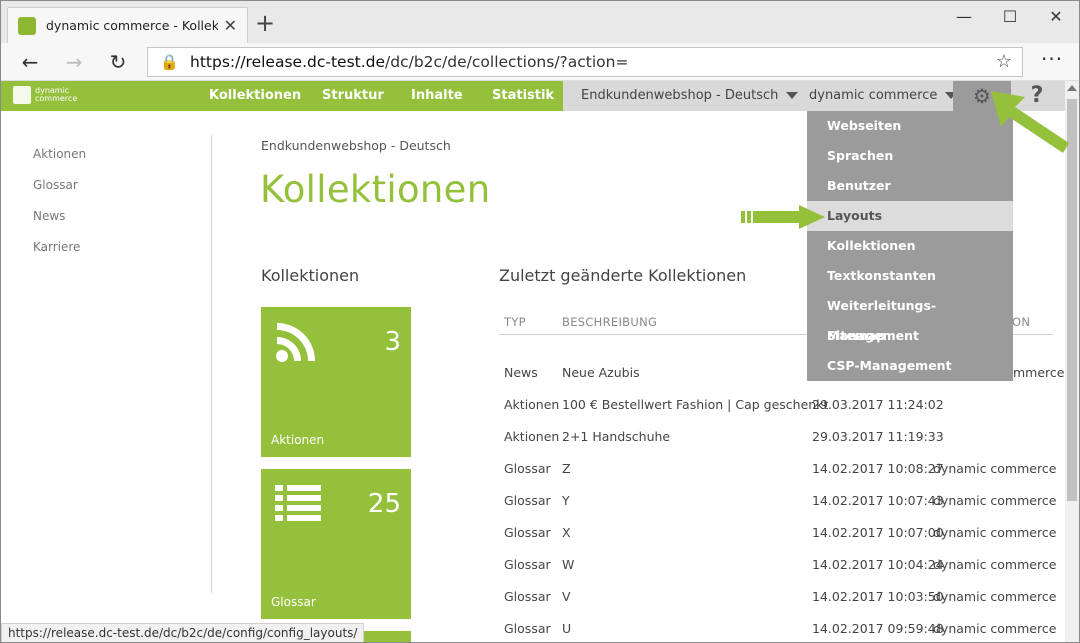  Describe the element at coordinates (982, 96) in the screenshot. I see `gear-icon: ⚙` at that location.